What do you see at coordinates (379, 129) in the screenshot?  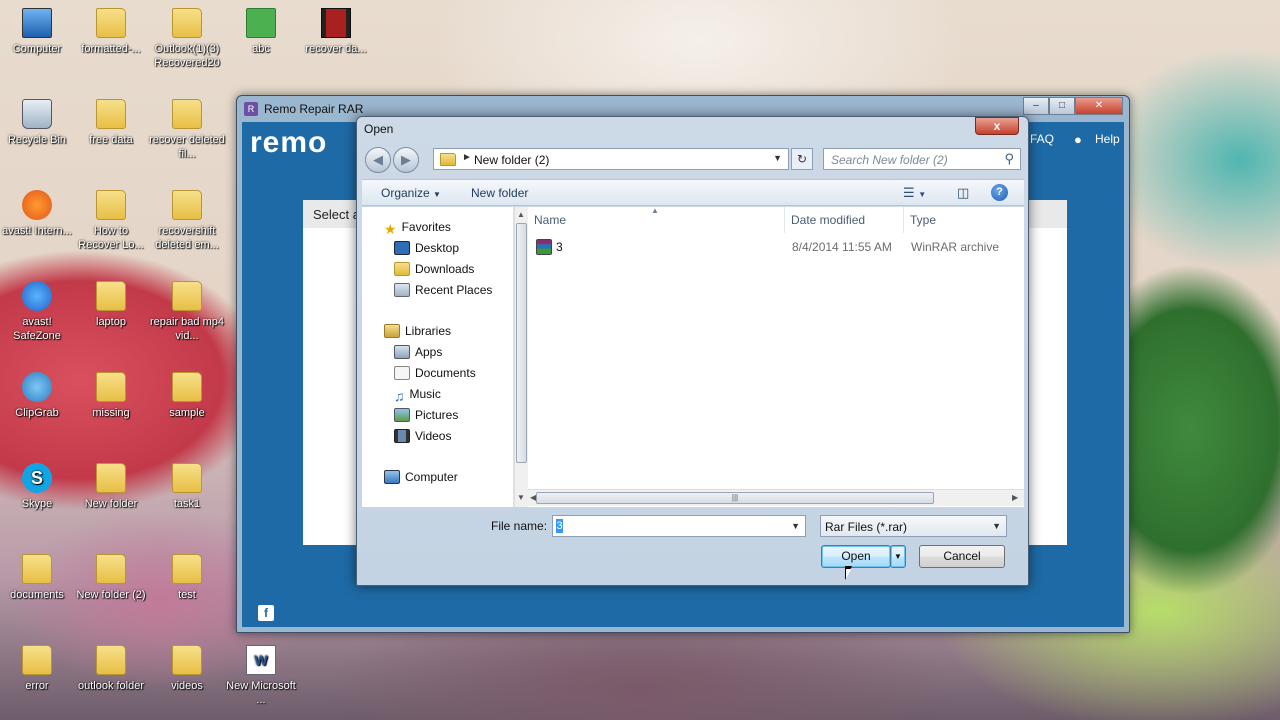 I see `dialog-title: Open` at bounding box center [379, 129].